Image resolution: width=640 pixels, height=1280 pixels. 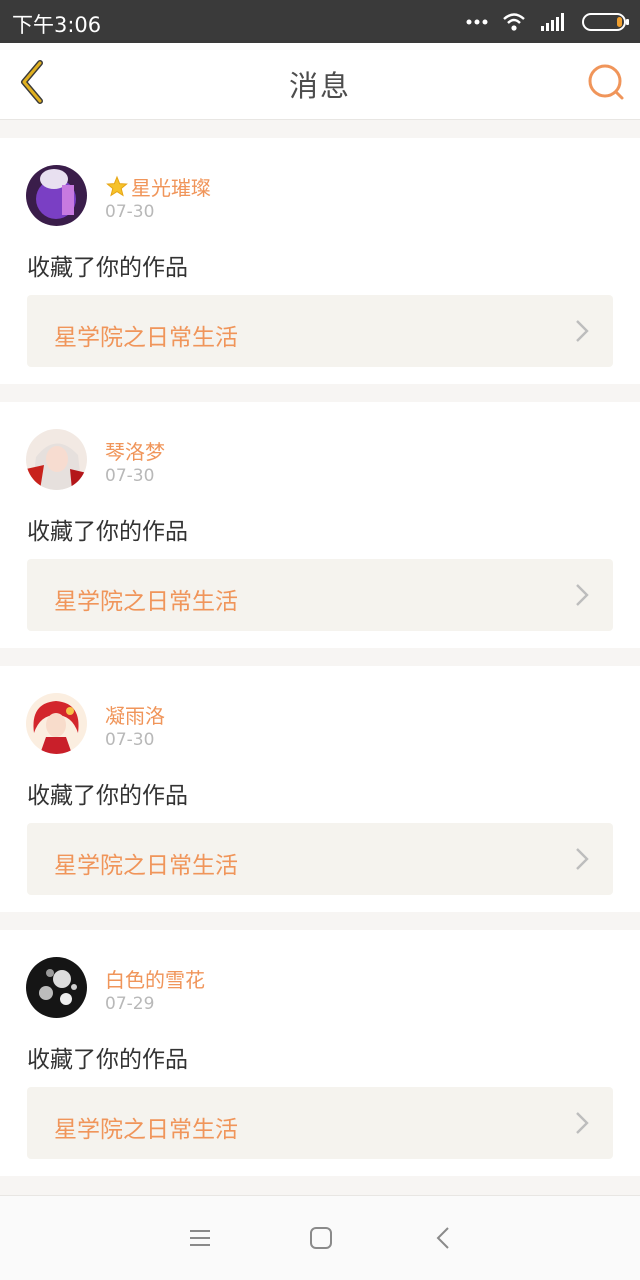 I want to click on status-time: 下午3:06, so click(x=57, y=25).